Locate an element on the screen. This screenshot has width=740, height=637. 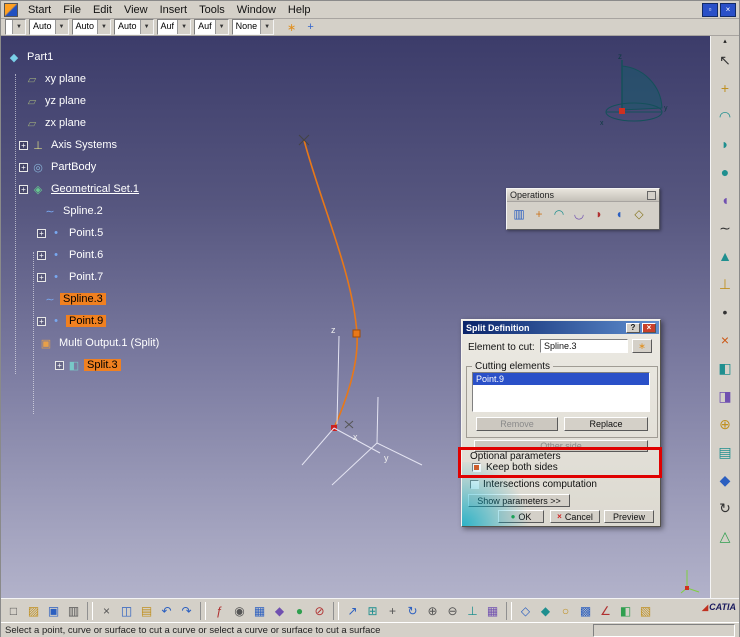
curve-smooth-icon: ◠ is located at coordinates (559, 214).